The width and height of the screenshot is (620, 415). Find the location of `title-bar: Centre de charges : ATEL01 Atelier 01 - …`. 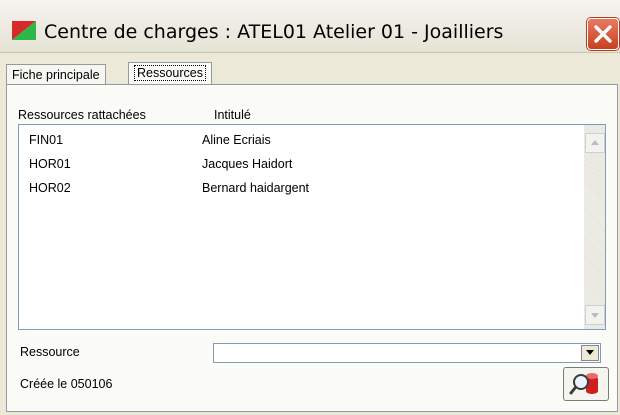

title-bar: Centre de charges : ATEL01 Atelier 01 - … is located at coordinates (310, 26).